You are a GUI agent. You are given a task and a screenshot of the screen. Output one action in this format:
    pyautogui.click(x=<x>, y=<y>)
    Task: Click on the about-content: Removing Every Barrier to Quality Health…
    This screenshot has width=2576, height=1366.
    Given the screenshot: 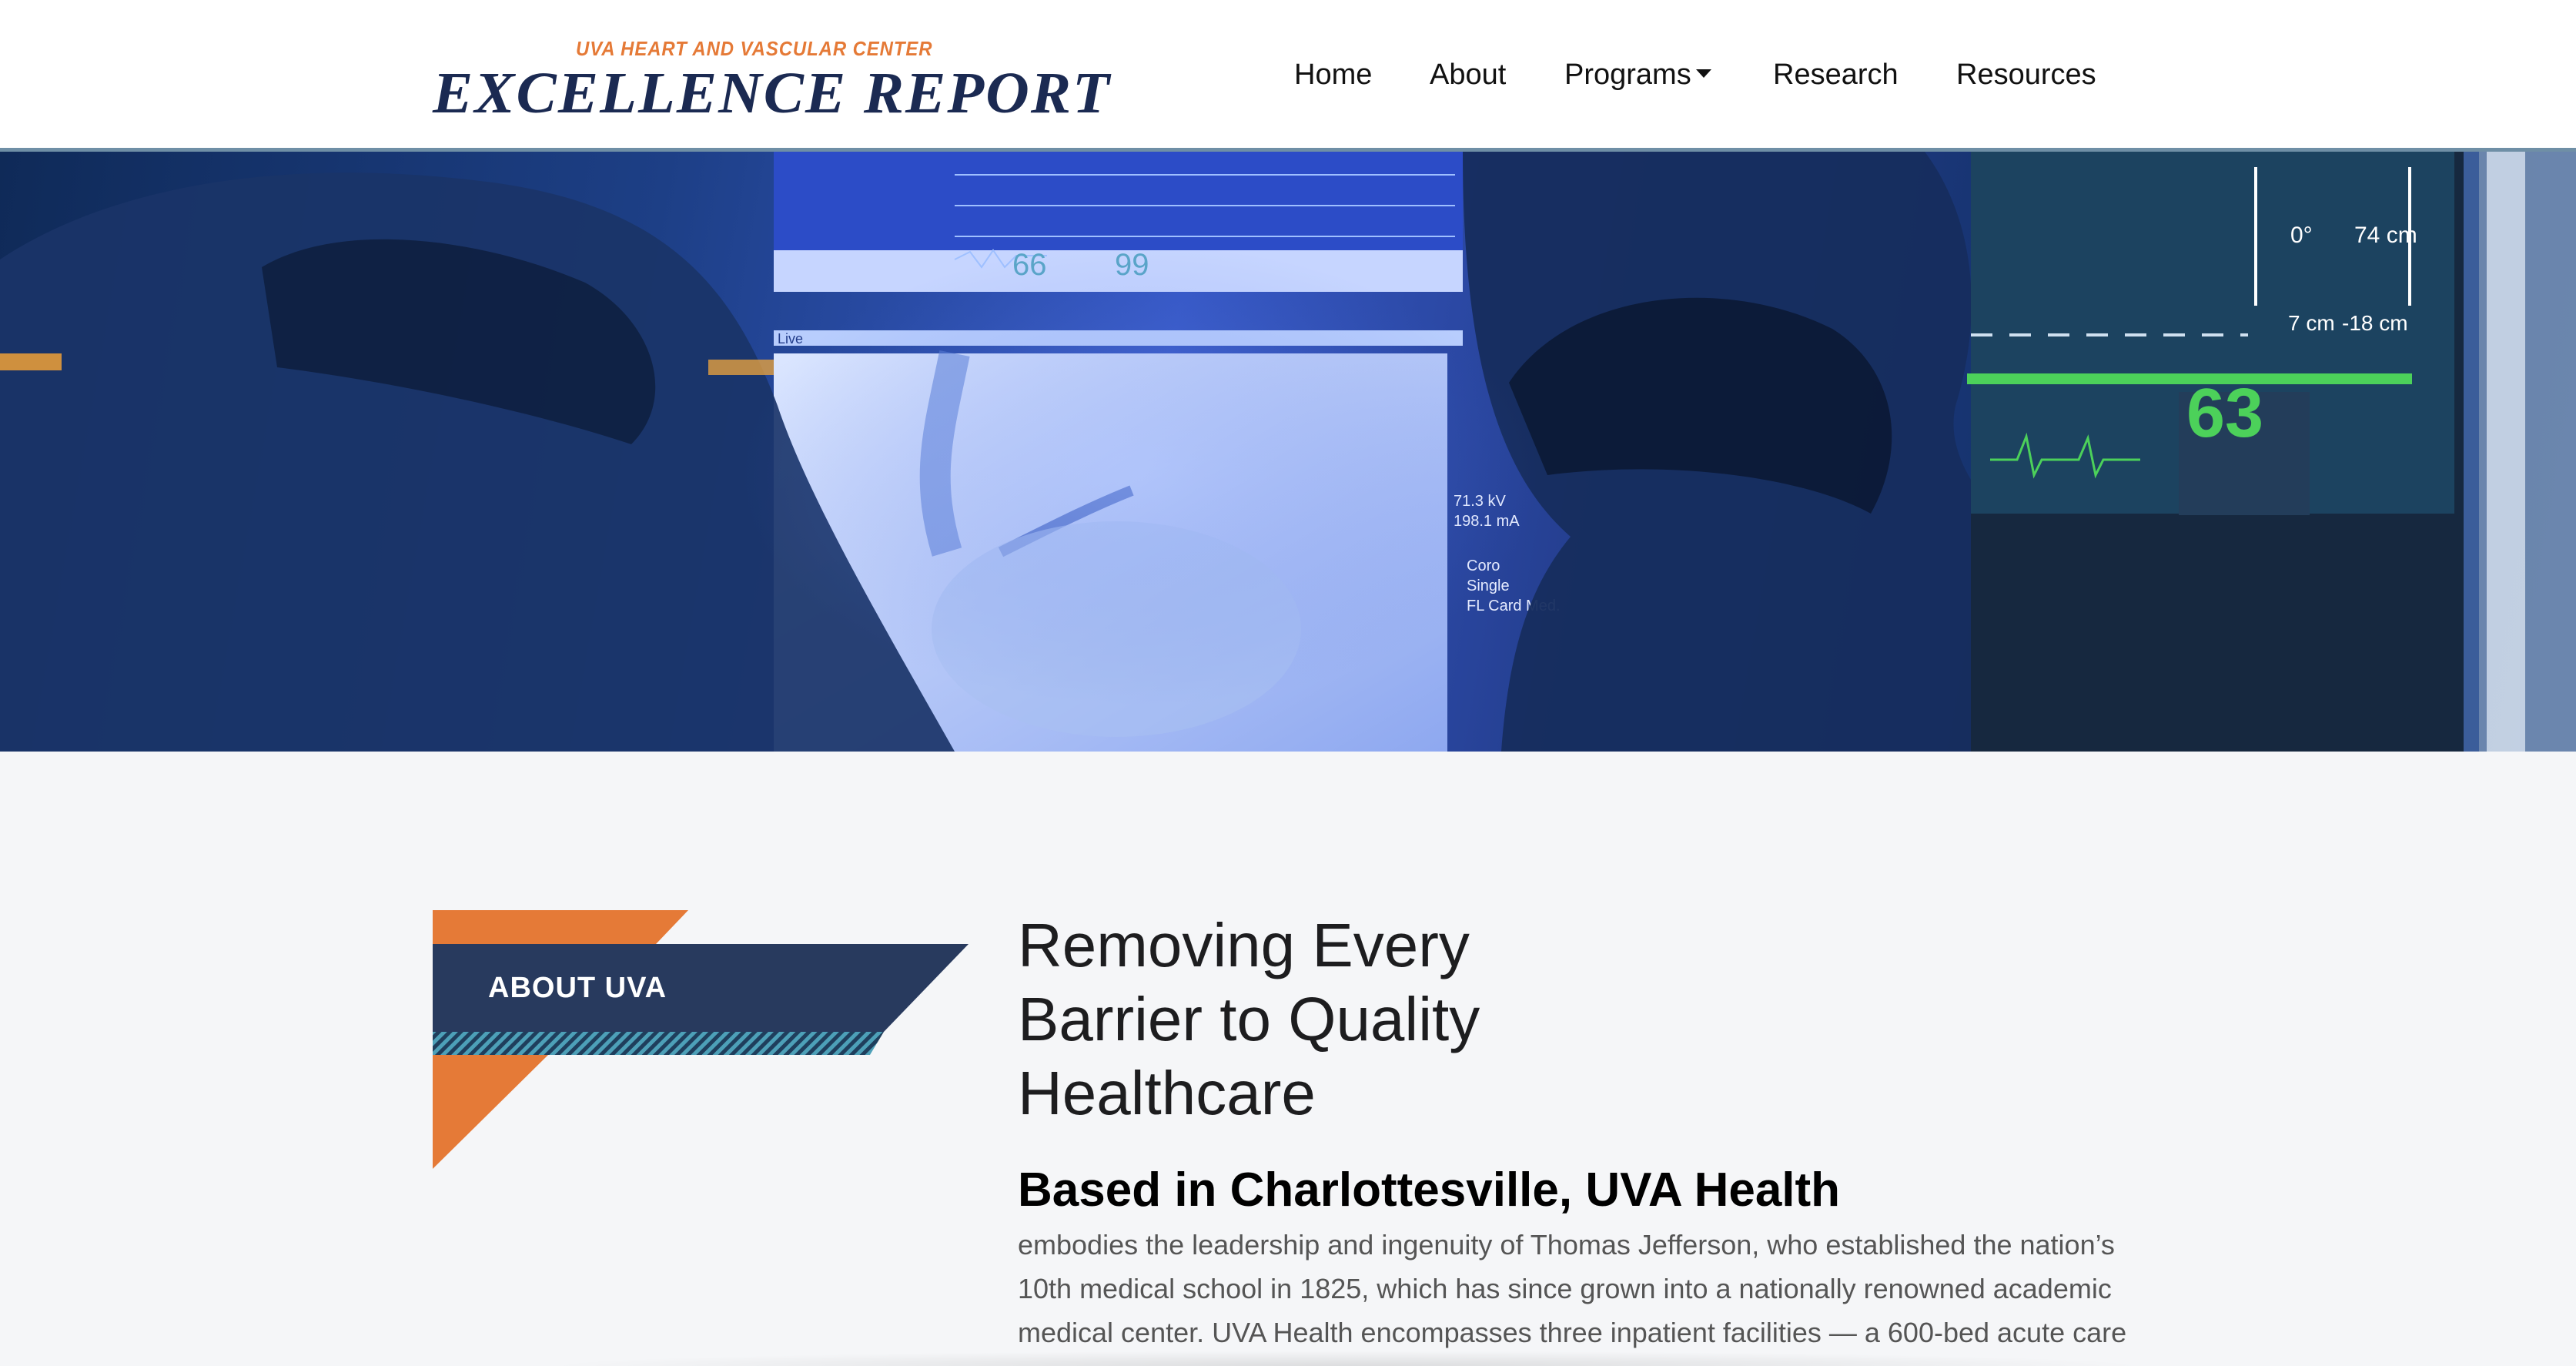 What is the action you would take?
    pyautogui.click(x=1580, y=1131)
    